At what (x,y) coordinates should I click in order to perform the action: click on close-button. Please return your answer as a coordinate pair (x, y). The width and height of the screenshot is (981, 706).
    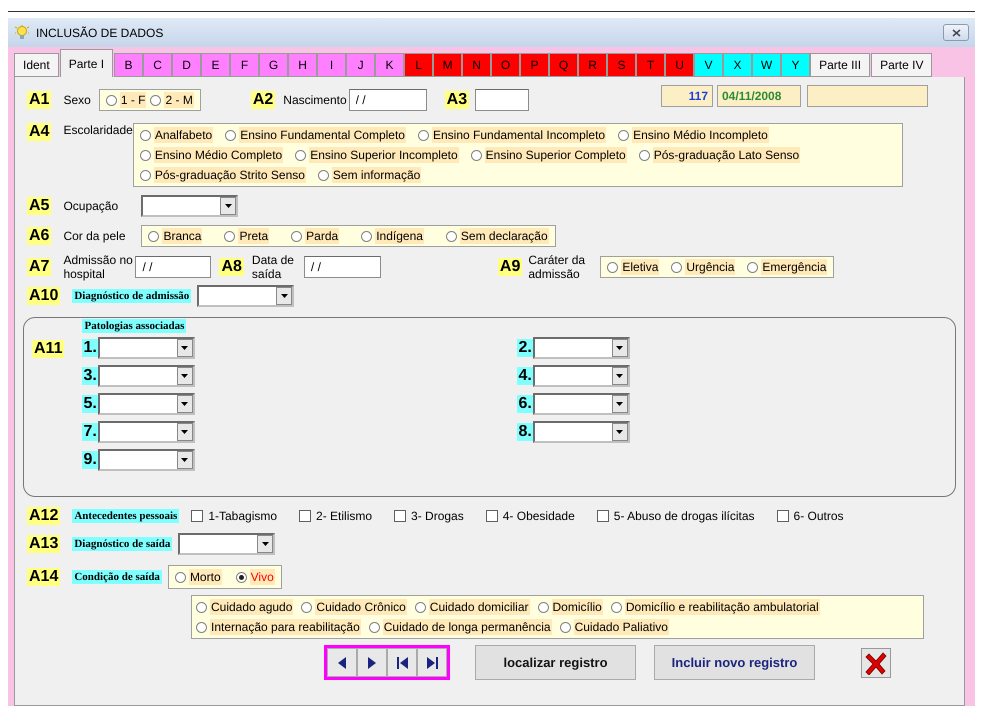
    Looking at the image, I should click on (956, 32).